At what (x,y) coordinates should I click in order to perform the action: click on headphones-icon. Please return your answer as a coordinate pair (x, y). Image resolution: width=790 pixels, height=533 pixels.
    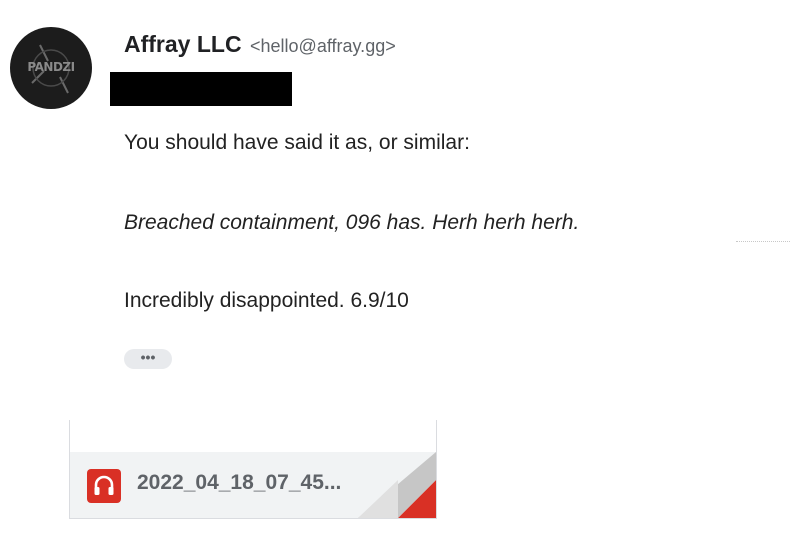
    Looking at the image, I should click on (104, 486).